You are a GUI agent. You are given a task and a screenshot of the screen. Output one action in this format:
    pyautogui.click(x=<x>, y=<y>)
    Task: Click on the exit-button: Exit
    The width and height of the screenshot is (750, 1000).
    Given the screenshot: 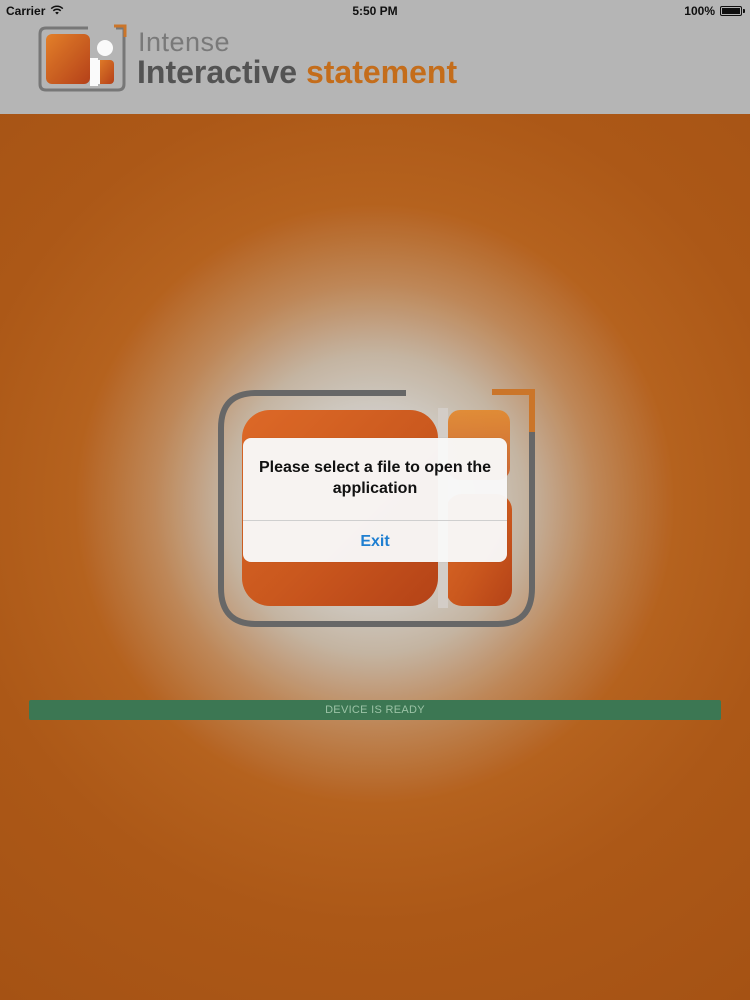 What is the action you would take?
    pyautogui.click(x=375, y=541)
    